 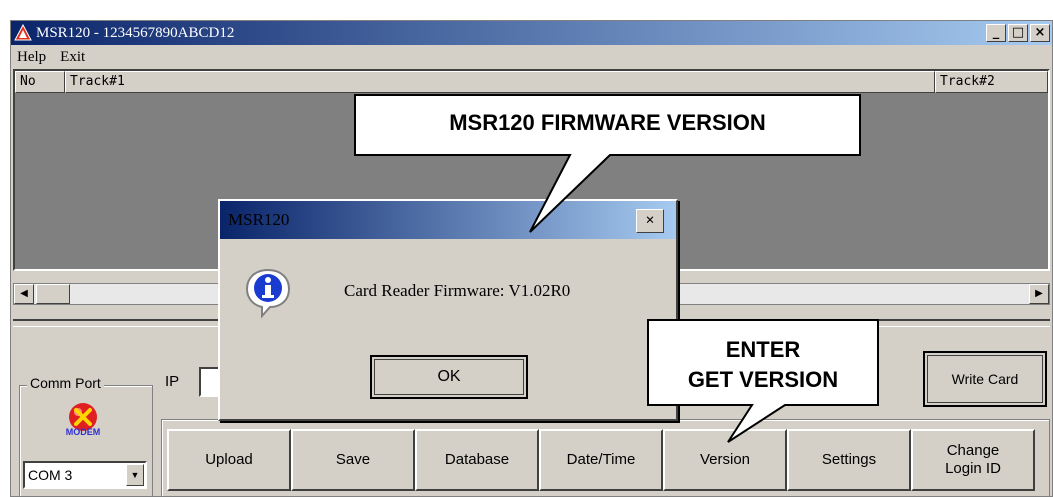 What do you see at coordinates (763, 364) in the screenshot?
I see `version-callout-text: ENTER GET VERSION` at bounding box center [763, 364].